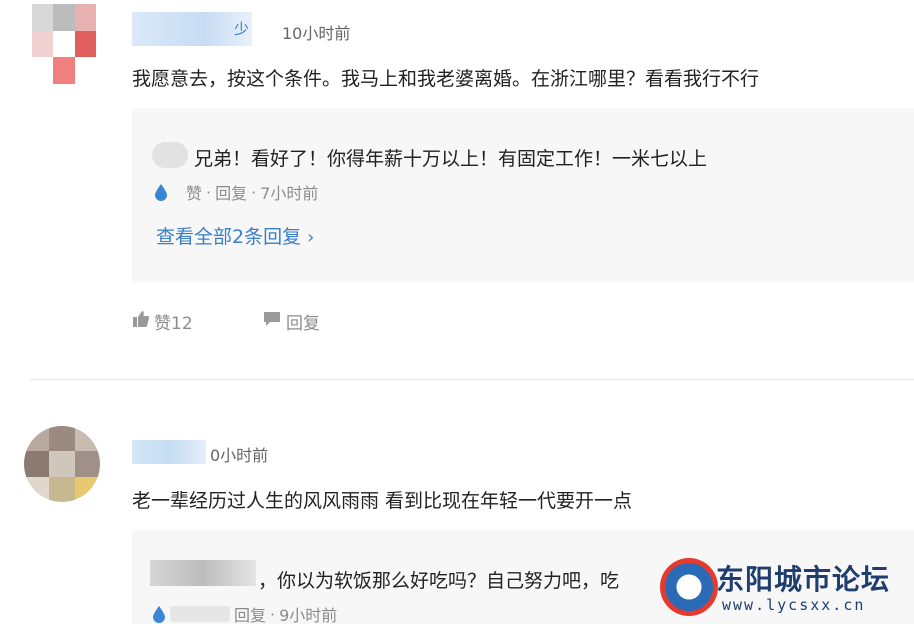 The height and width of the screenshot is (624, 914). Describe the element at coordinates (169, 452) in the screenshot. I see `username-blurred` at that location.